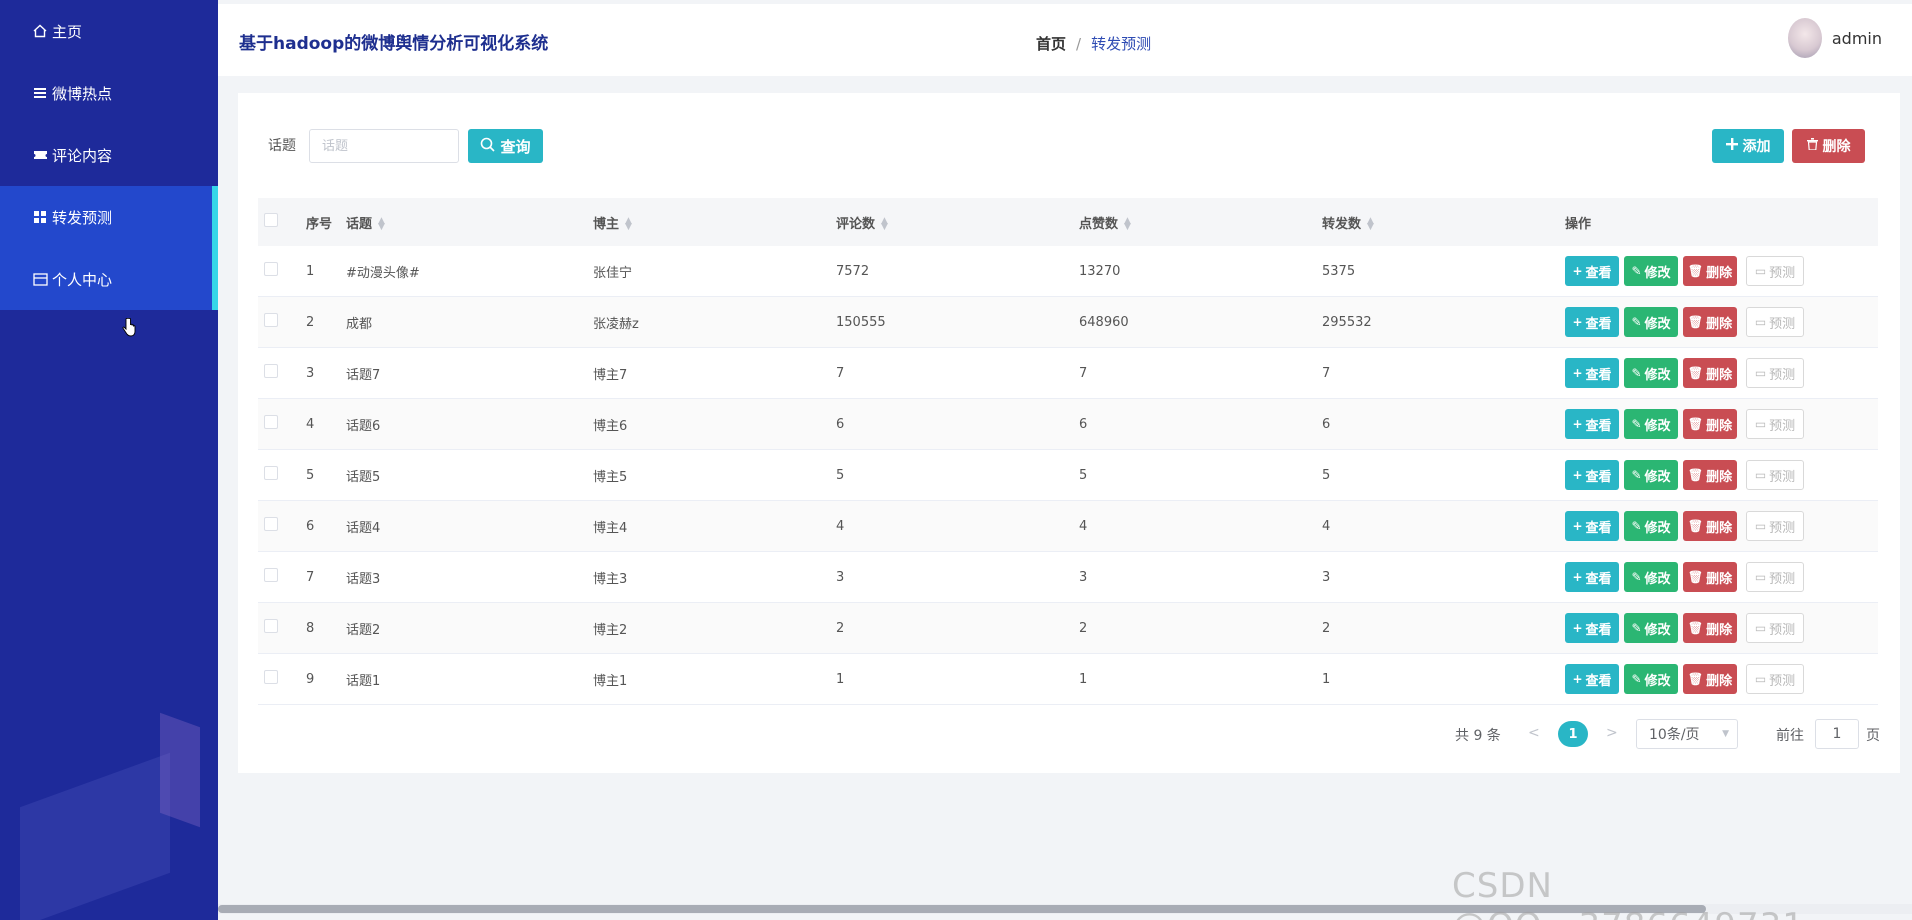 The width and height of the screenshot is (1912, 920). Describe the element at coordinates (1200, 222) in the screenshot. I see `header-likes: 点赞数 ▲ ▼` at that location.